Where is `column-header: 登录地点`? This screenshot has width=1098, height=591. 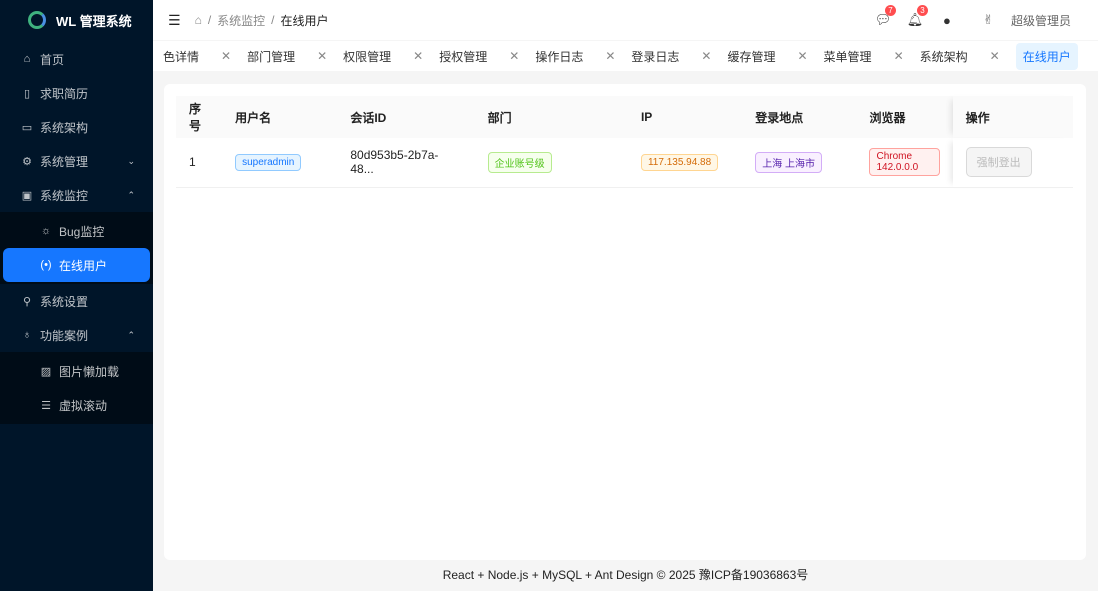 column-header: 登录地点 is located at coordinates (799, 117).